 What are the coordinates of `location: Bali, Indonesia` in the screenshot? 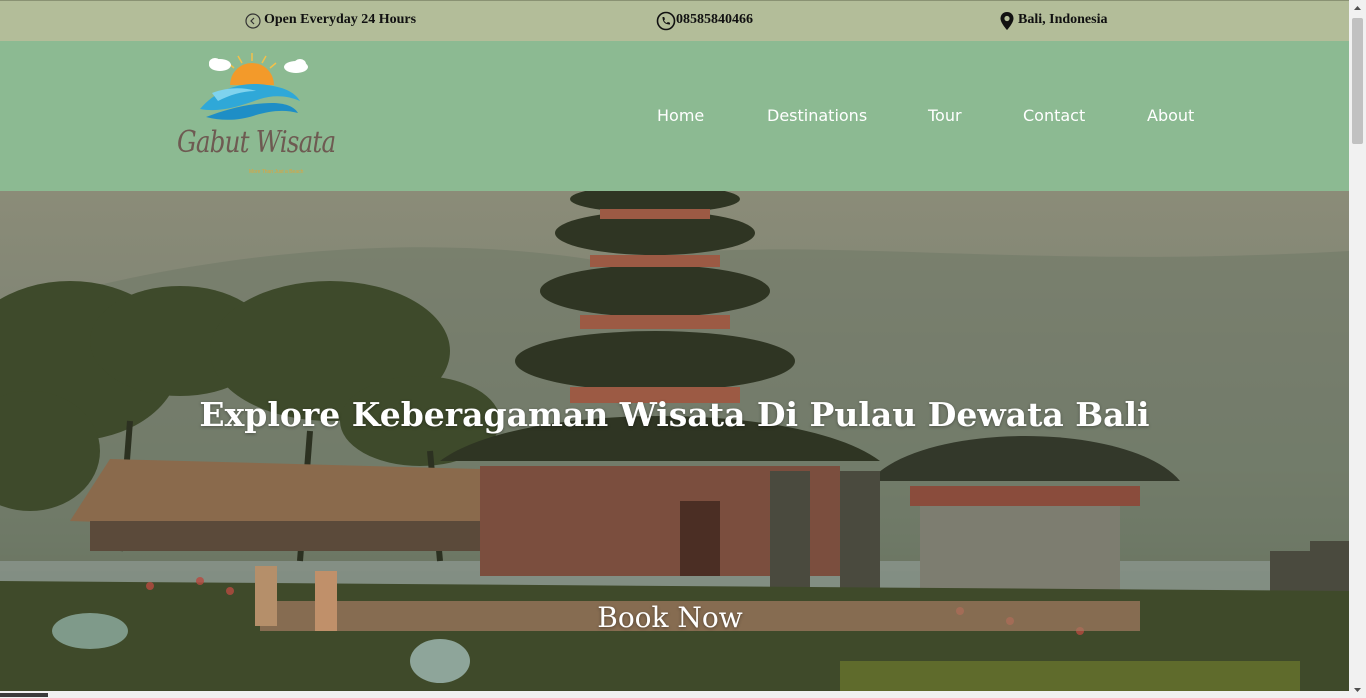 It's located at (1053, 20).